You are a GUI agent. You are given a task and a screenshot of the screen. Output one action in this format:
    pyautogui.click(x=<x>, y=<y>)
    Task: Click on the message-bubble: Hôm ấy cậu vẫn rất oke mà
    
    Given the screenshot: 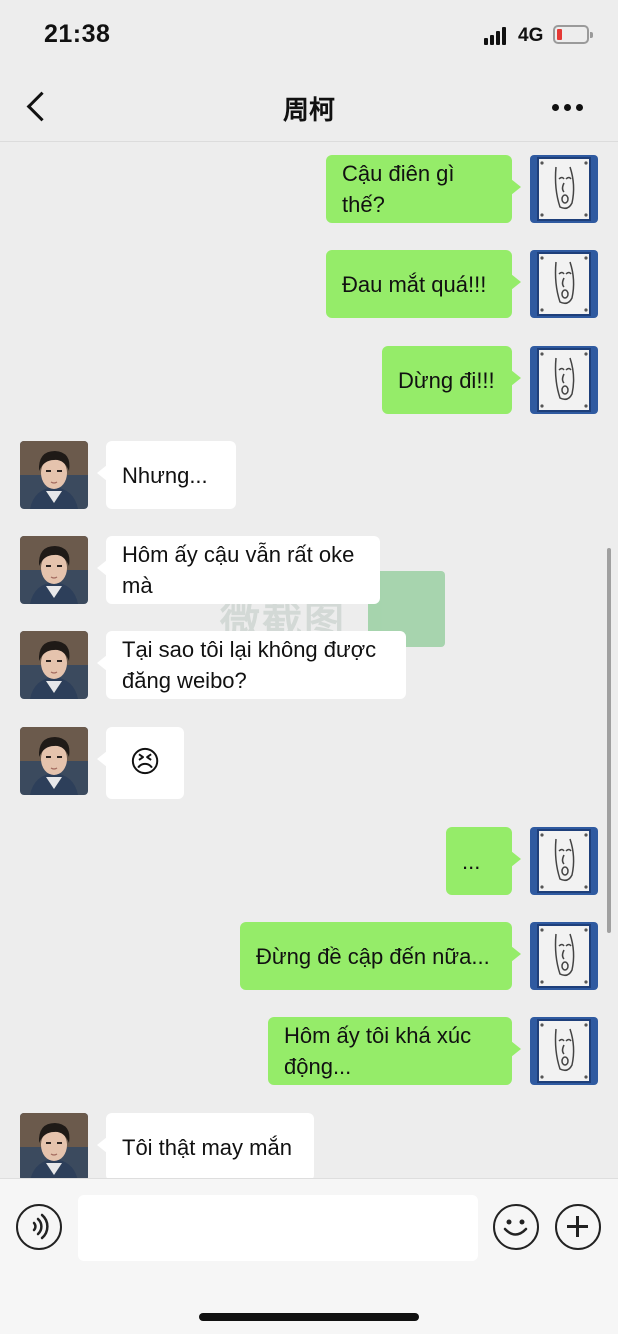 What is the action you would take?
    pyautogui.click(x=238, y=570)
    